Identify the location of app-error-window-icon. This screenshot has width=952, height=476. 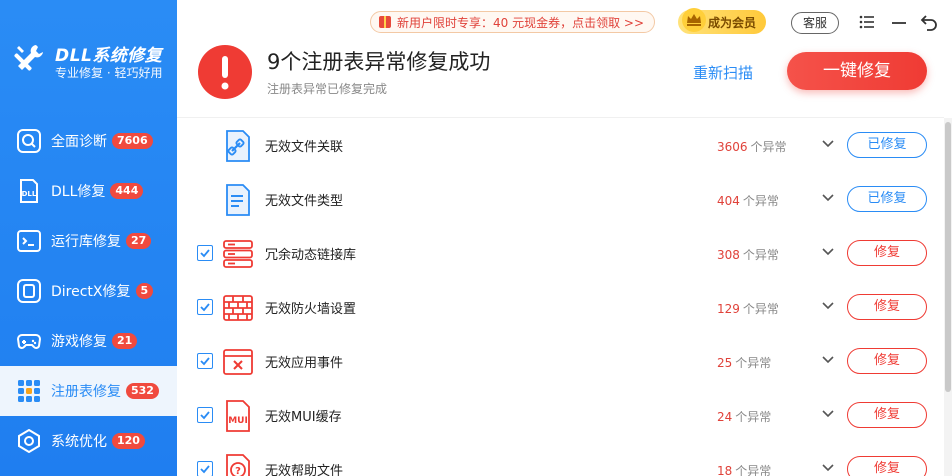
(238, 362).